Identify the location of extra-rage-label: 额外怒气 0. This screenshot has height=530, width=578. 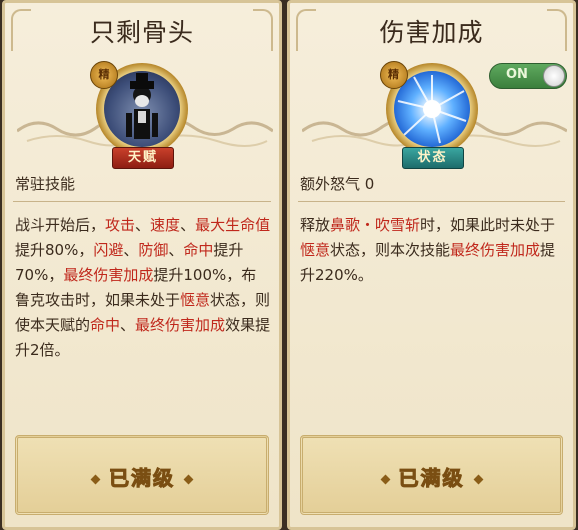
(337, 184).